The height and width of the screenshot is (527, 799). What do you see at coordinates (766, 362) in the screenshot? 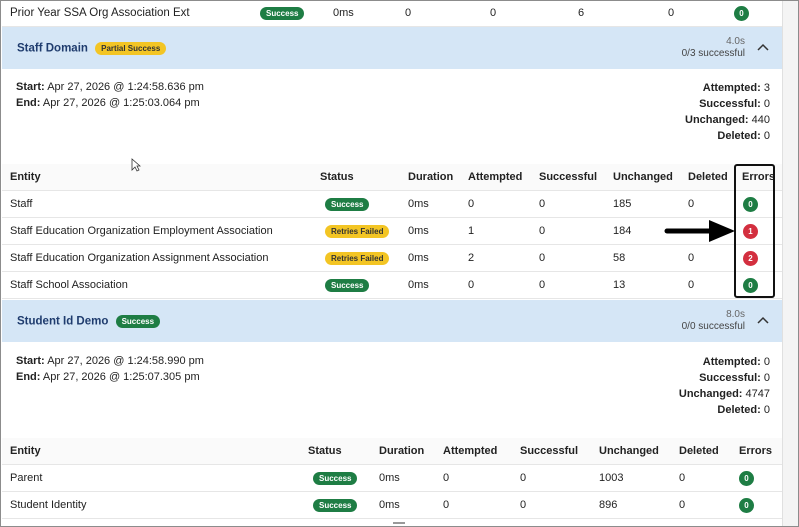
I see `attempted-total: 0` at bounding box center [766, 362].